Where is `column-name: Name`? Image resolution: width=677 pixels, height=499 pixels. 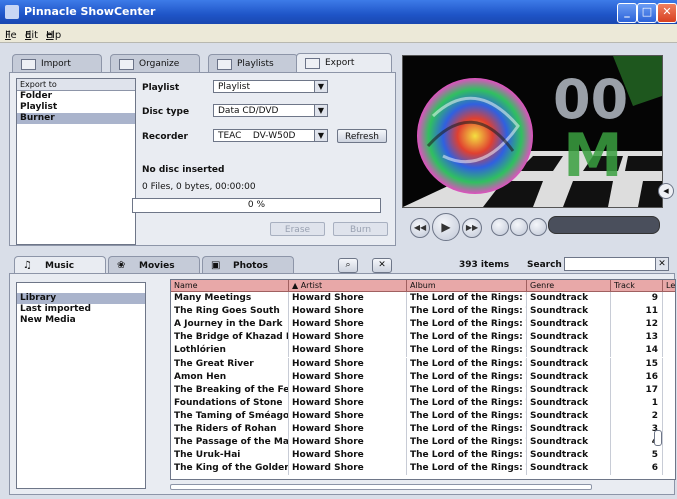 column-name: Name is located at coordinates (230, 285).